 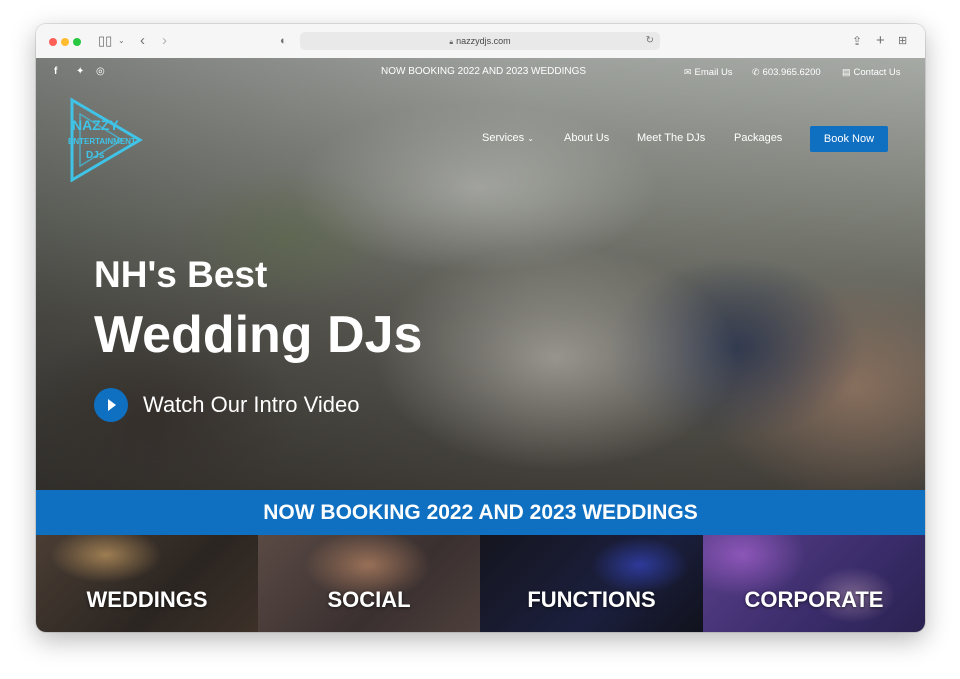 What do you see at coordinates (147, 599) in the screenshot?
I see `category-label: WEDDINGS` at bounding box center [147, 599].